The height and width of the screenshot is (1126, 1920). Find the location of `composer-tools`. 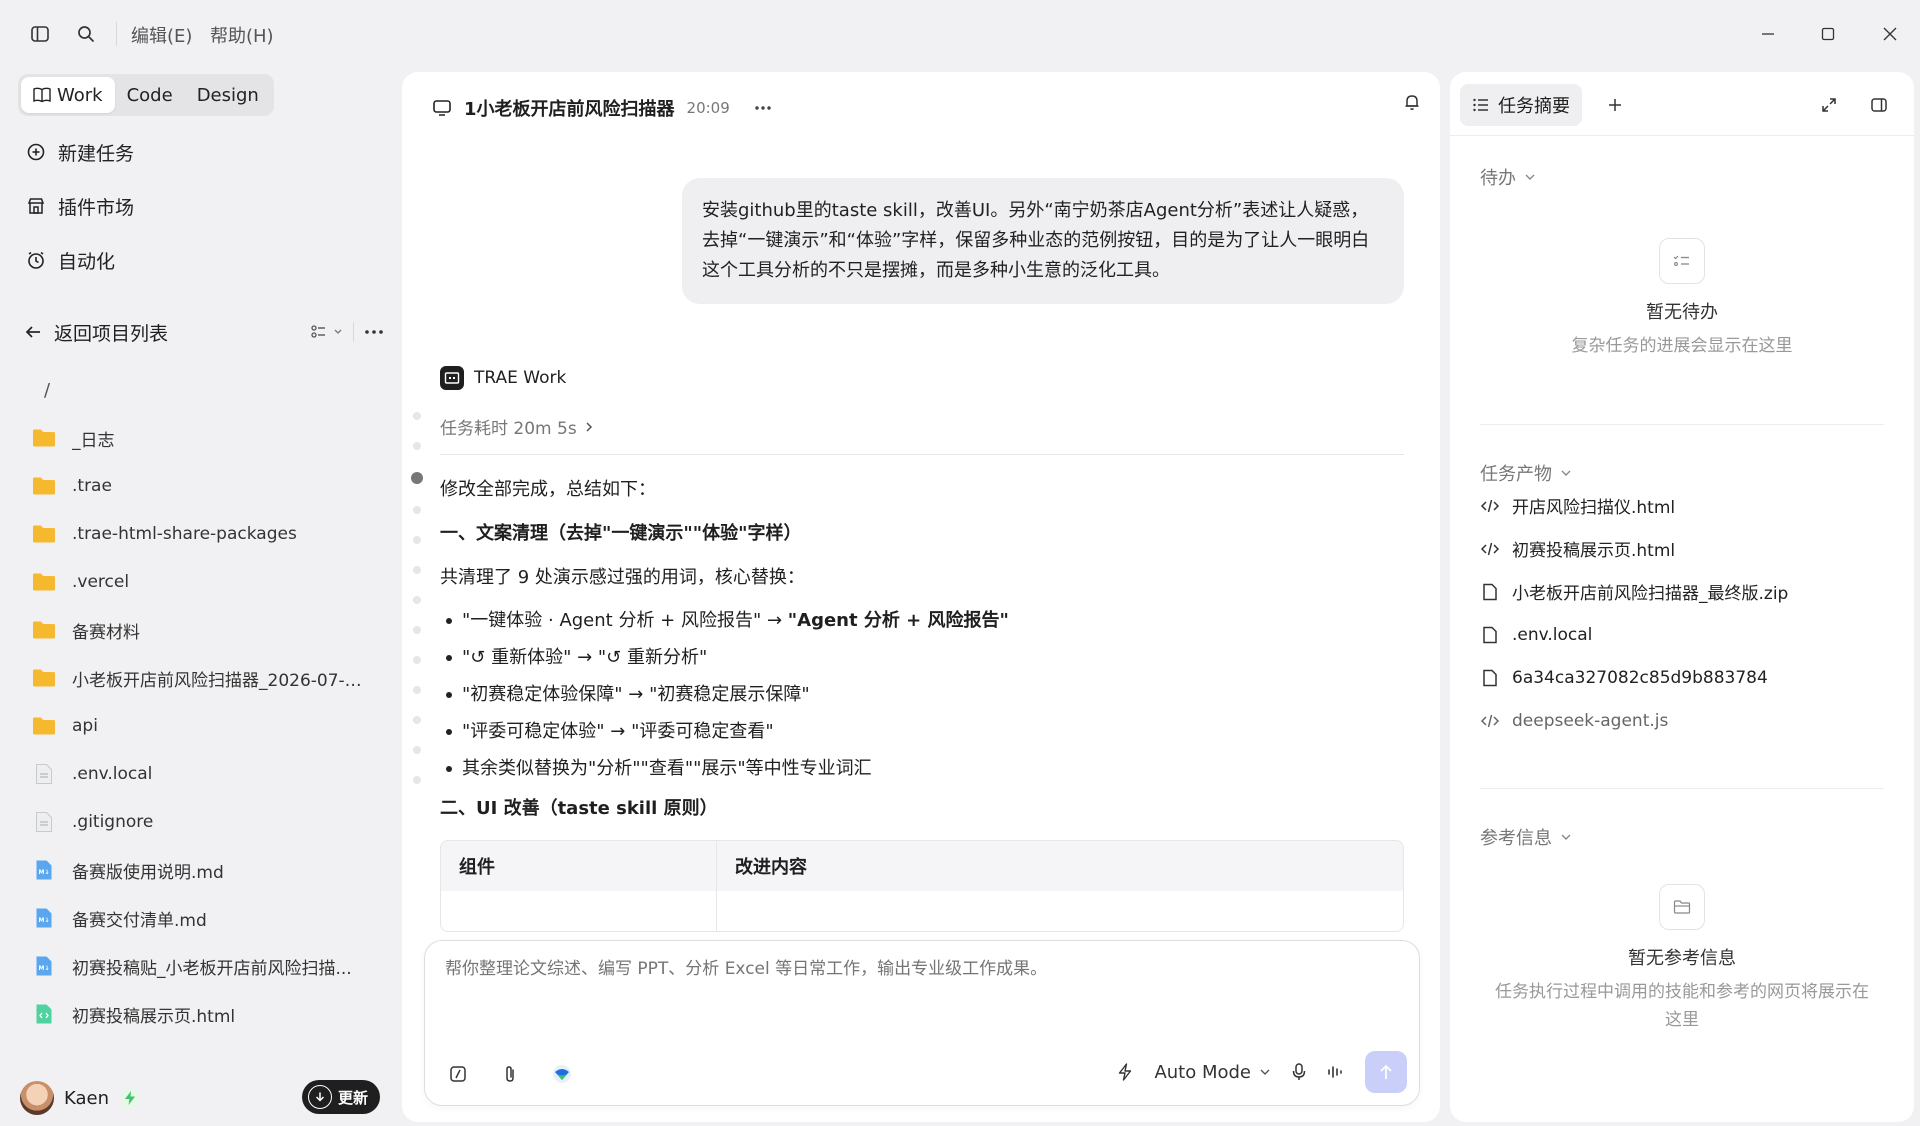

composer-tools is located at coordinates (510, 1074).